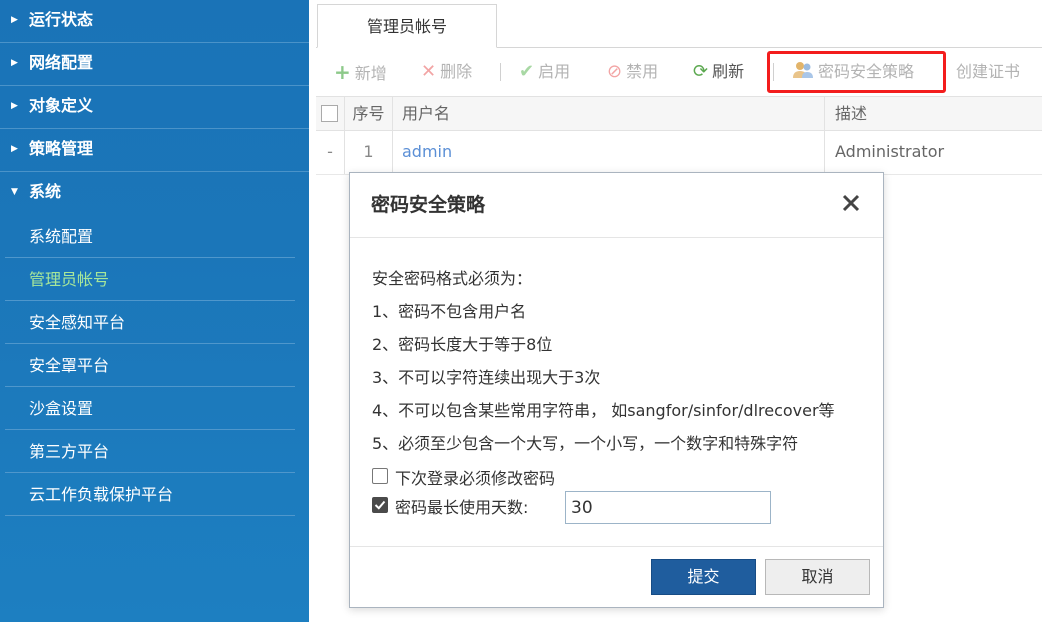 Image resolution: width=1042 pixels, height=622 pixels. Describe the element at coordinates (817, 577) in the screenshot. I see `cancel-button: 取消` at that location.